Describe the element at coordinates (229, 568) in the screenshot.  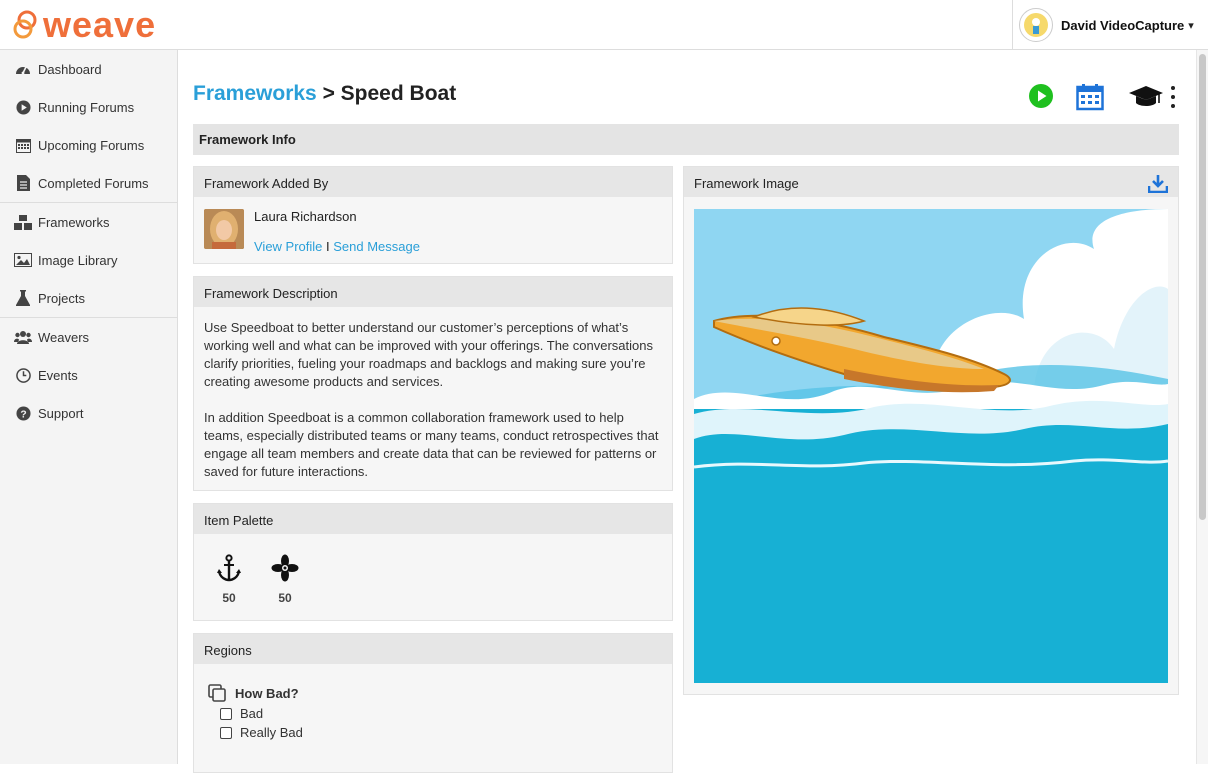
I see `anchor-icon` at that location.